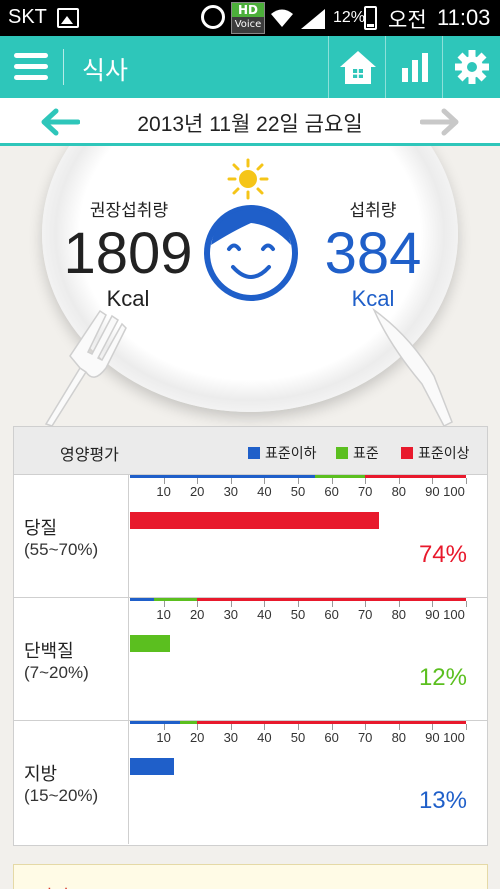 The height and width of the screenshot is (889, 500). What do you see at coordinates (68, 18) in the screenshot?
I see `gallery-icon` at bounding box center [68, 18].